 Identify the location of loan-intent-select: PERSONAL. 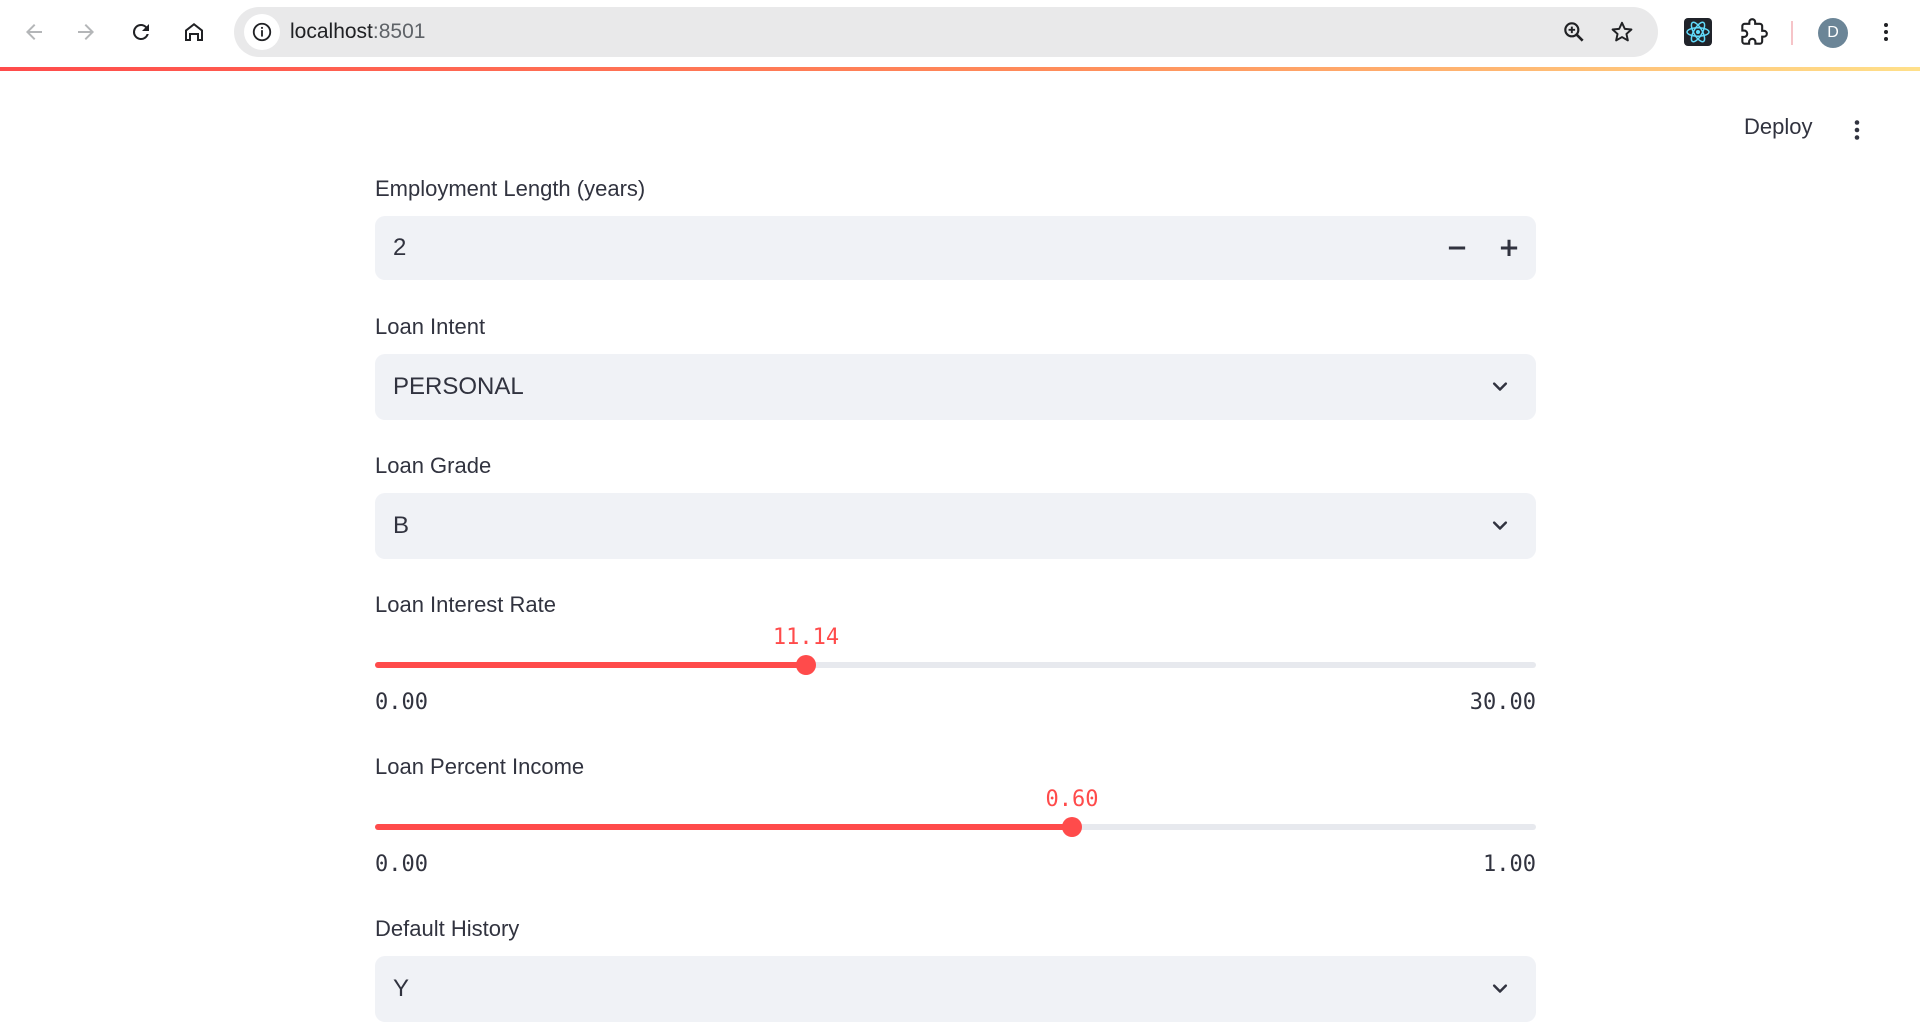
(955, 387).